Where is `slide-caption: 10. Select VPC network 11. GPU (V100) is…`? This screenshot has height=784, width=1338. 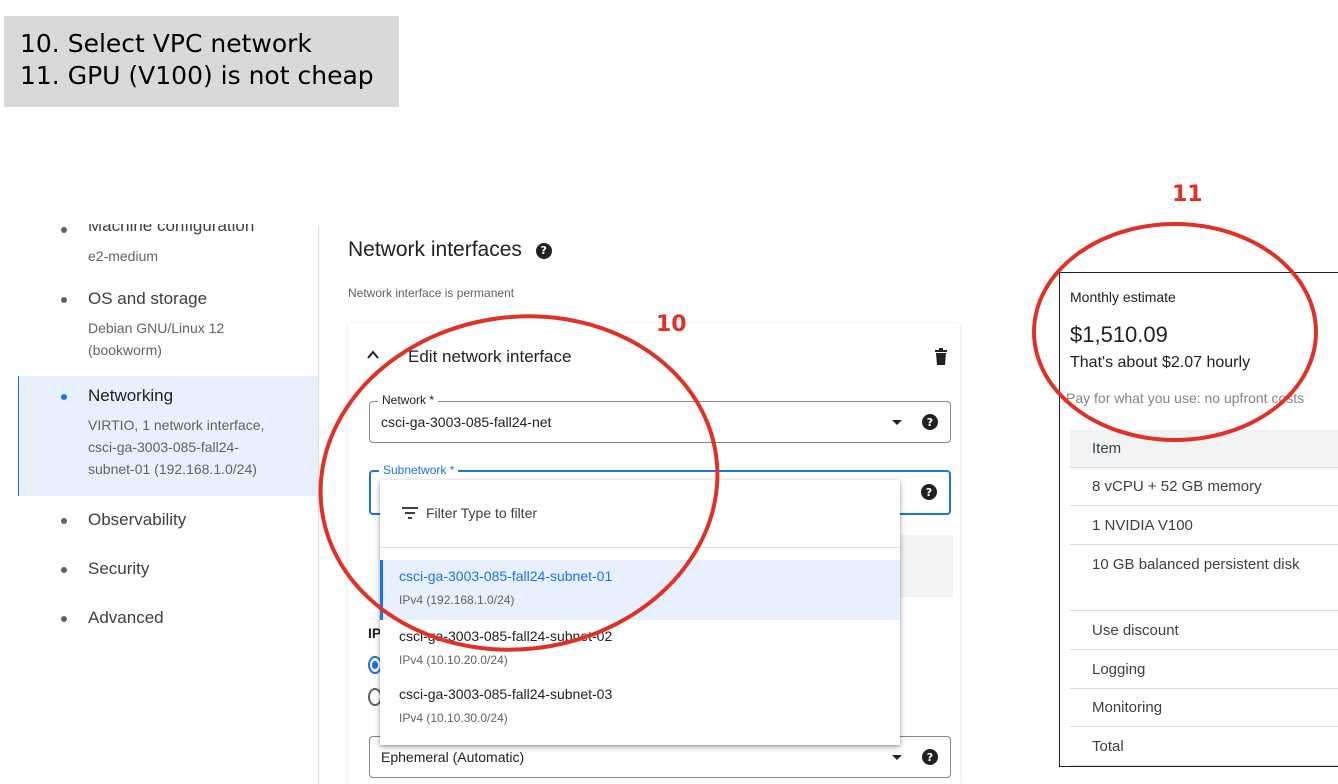
slide-caption: 10. Select VPC network 11. GPU (V100) is… is located at coordinates (201, 61).